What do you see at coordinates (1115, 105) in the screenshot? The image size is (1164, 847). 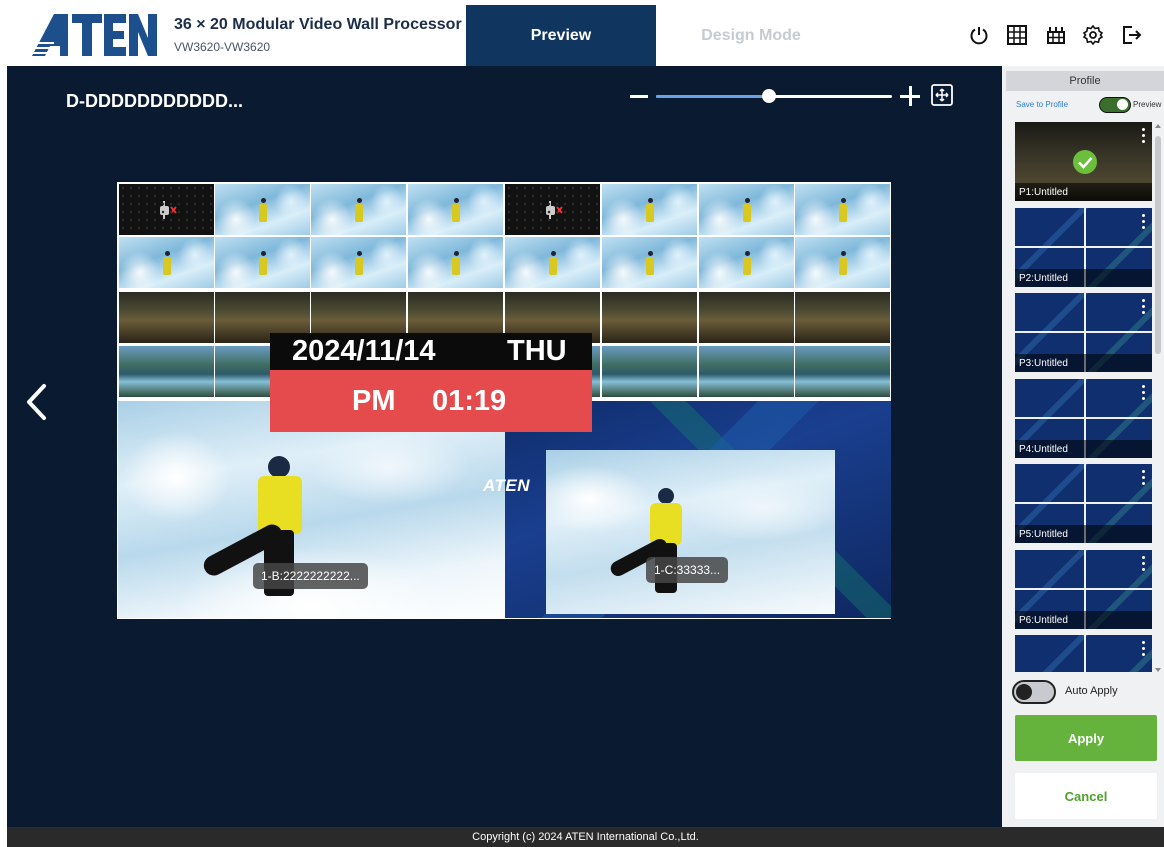 I see `preview-toggle` at bounding box center [1115, 105].